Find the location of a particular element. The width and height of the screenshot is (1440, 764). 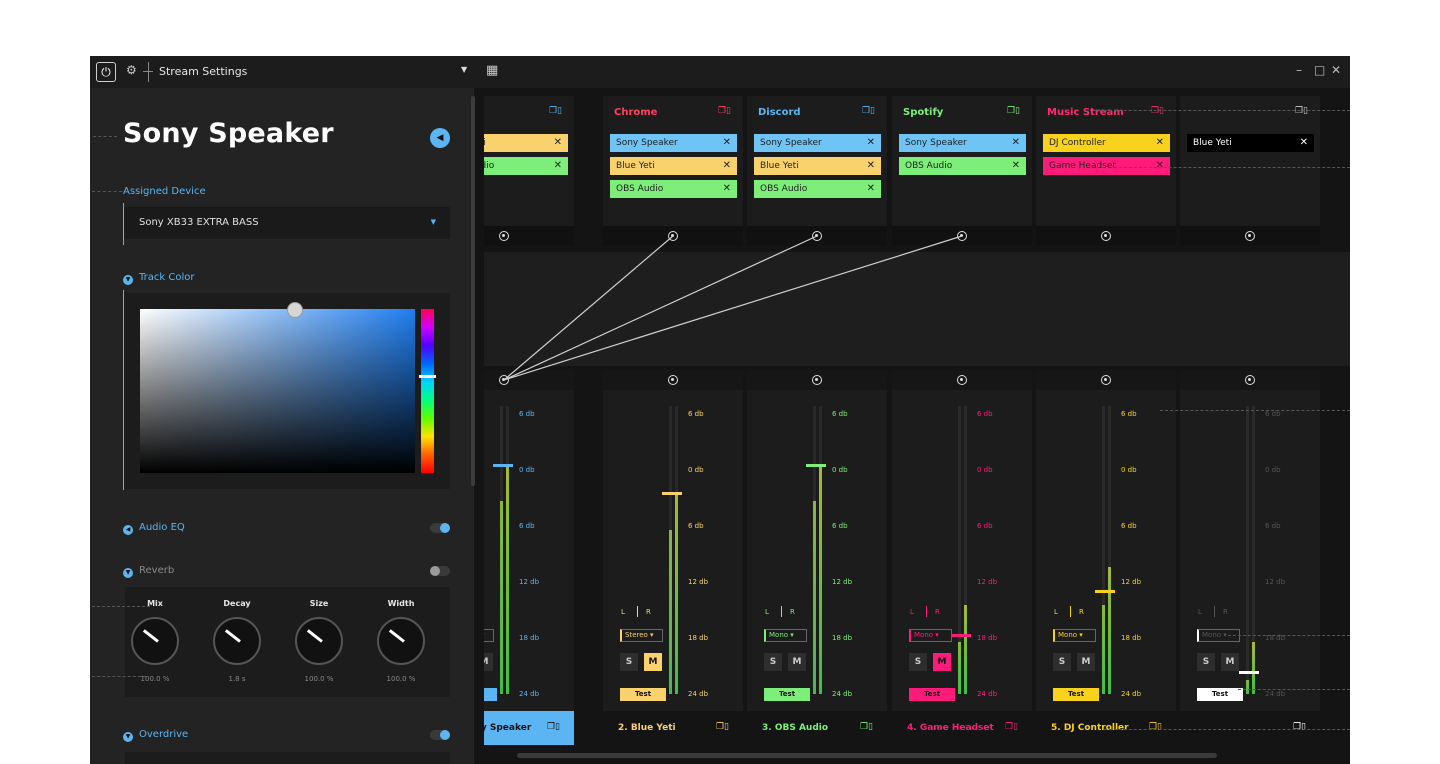

track-color-toggle: ▼ Track Color is located at coordinates (158, 278).